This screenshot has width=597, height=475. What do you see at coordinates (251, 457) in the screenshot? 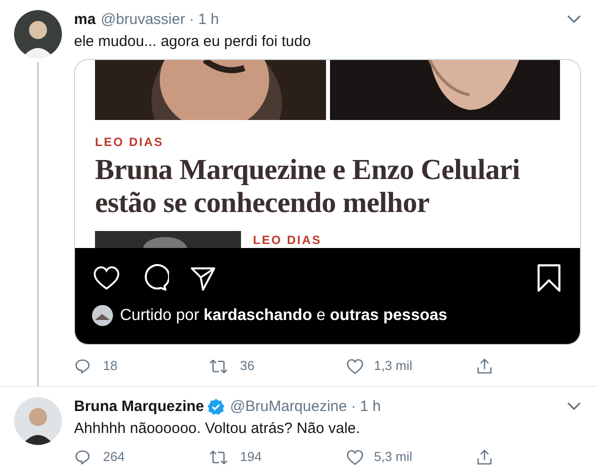
I see `retweet-count: 194` at bounding box center [251, 457].